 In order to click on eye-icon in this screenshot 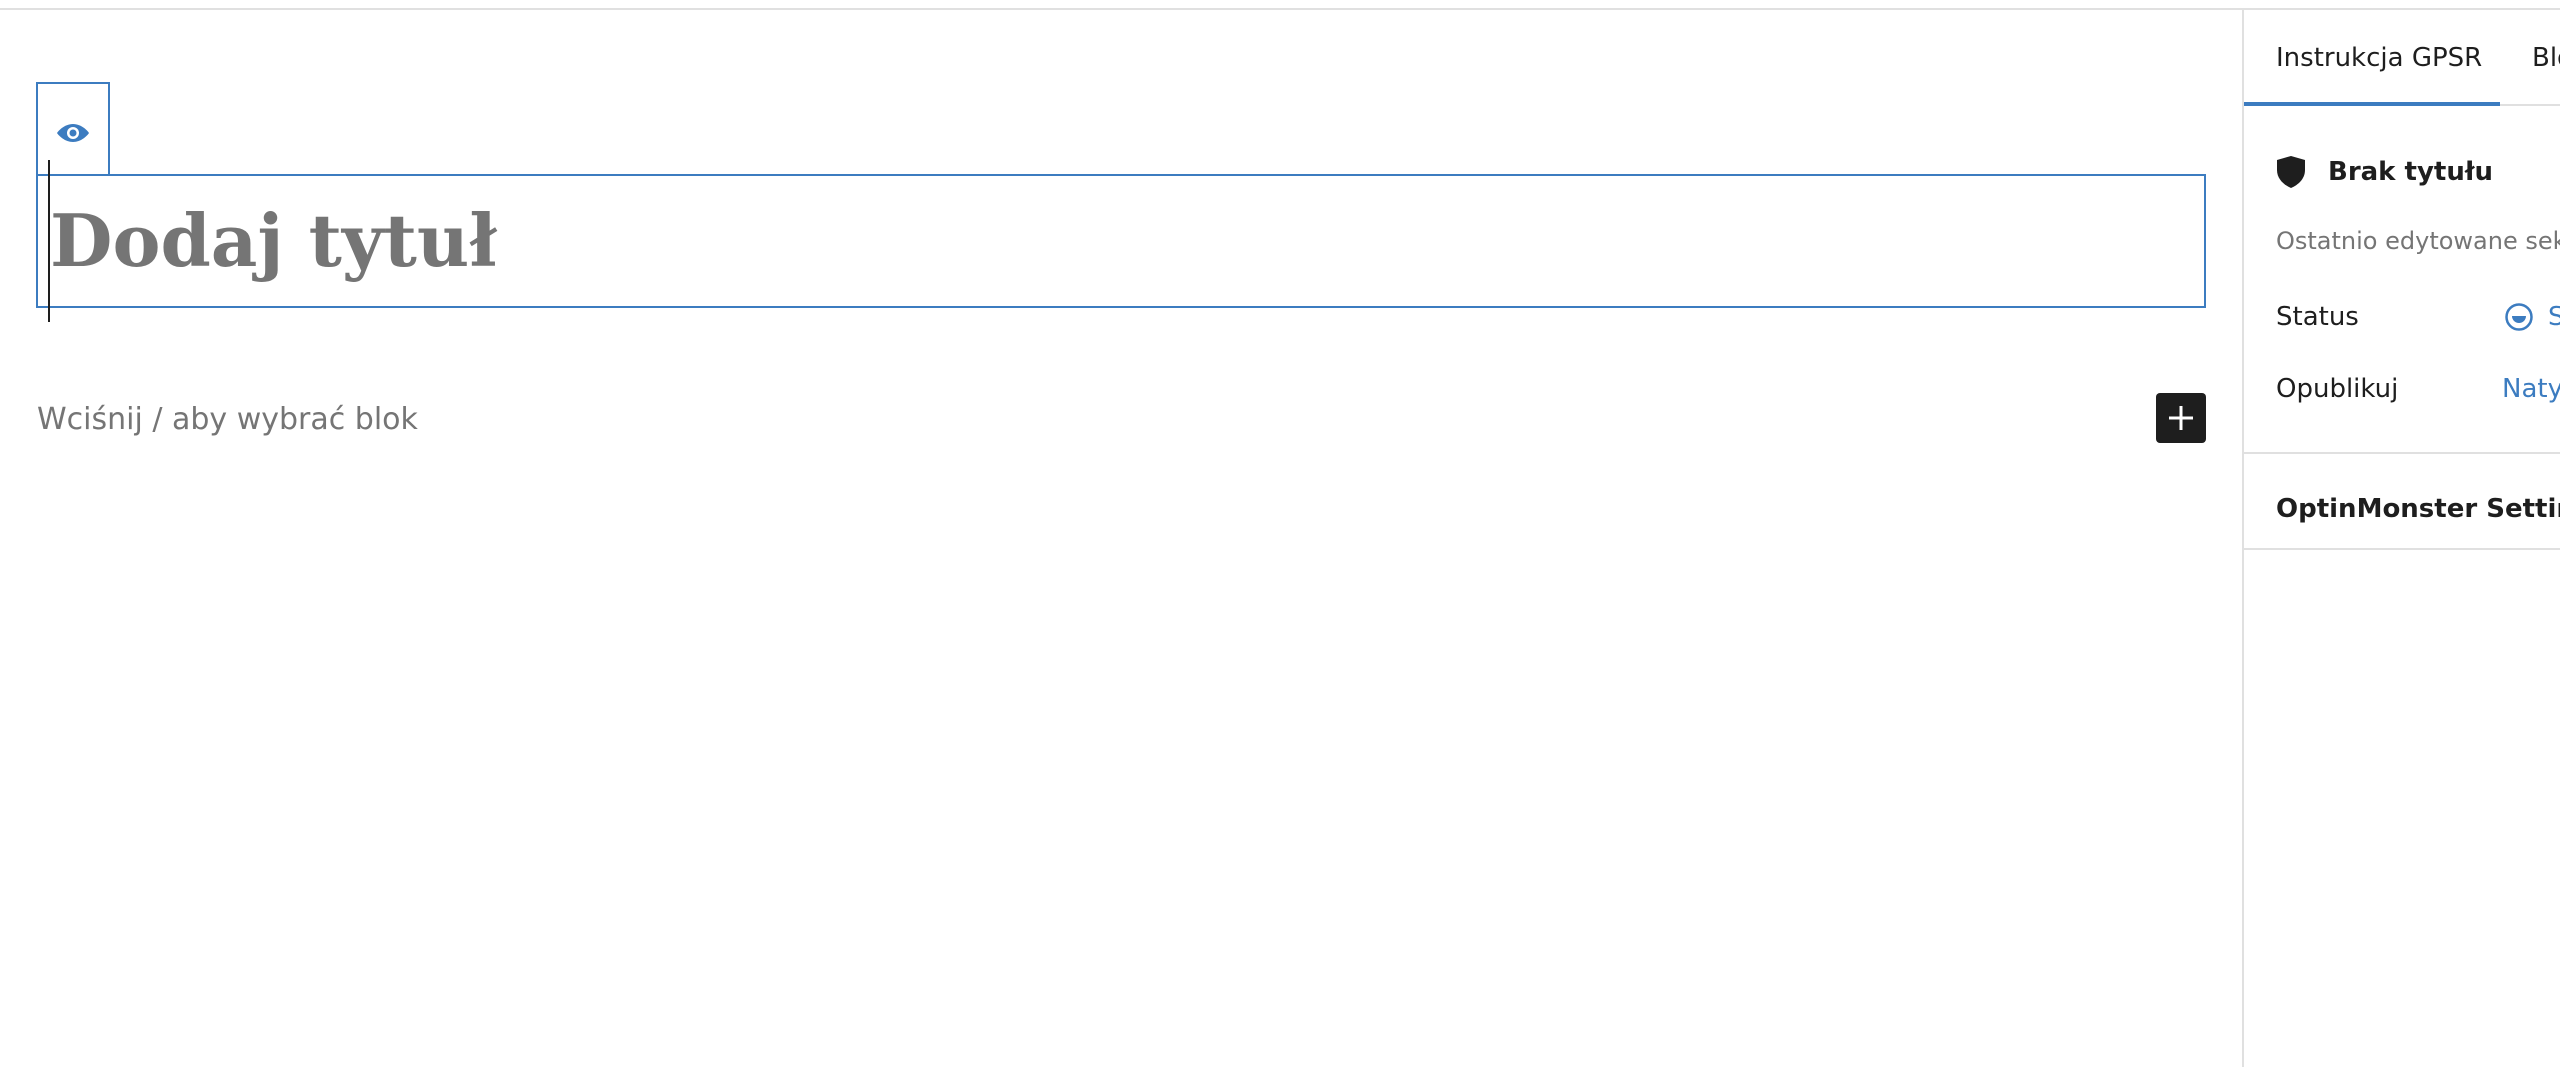, I will do `click(73, 133)`.